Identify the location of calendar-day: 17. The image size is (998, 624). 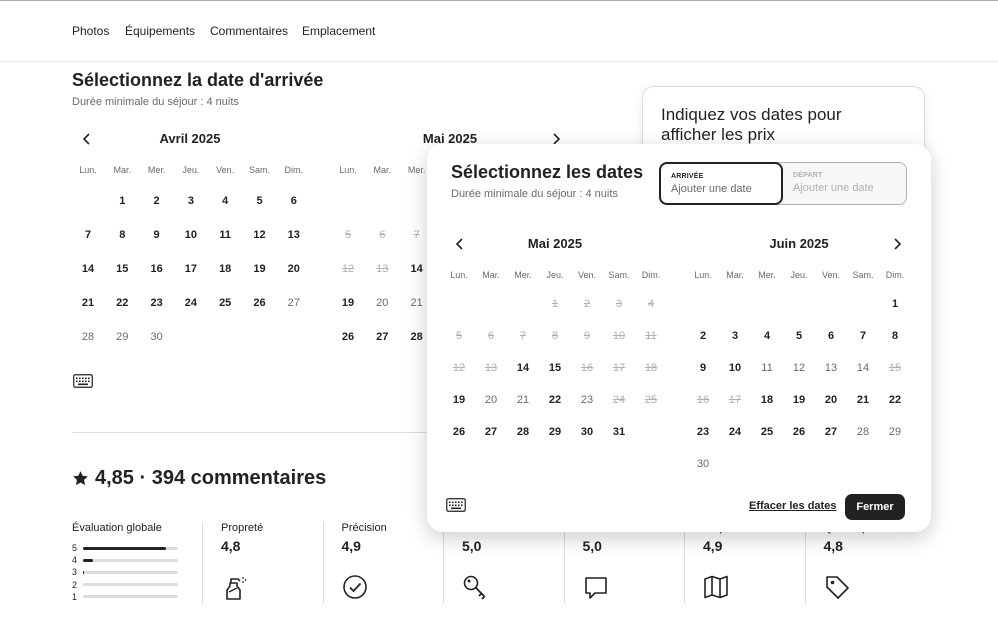
(191, 269).